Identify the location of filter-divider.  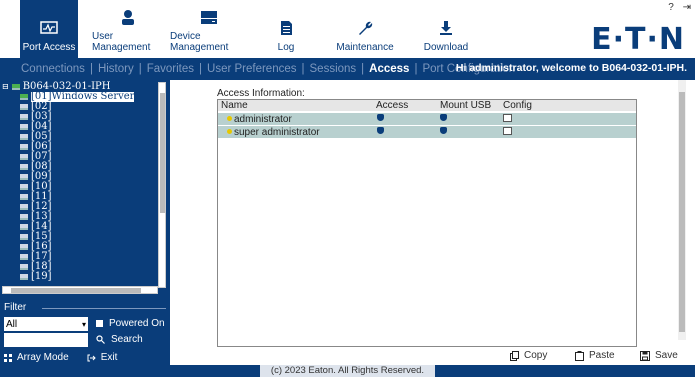
(104, 308).